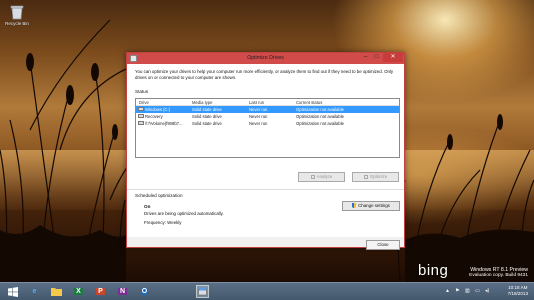 The height and width of the screenshot is (300, 534). Describe the element at coordinates (517, 293) in the screenshot. I see `clock-date: 7/18/2013` at that location.